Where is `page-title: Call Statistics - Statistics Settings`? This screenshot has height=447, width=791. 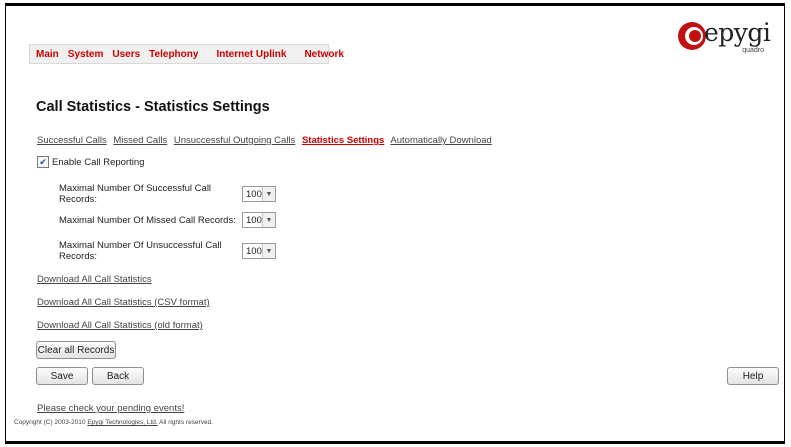 page-title: Call Statistics - Statistics Settings is located at coordinates (153, 107).